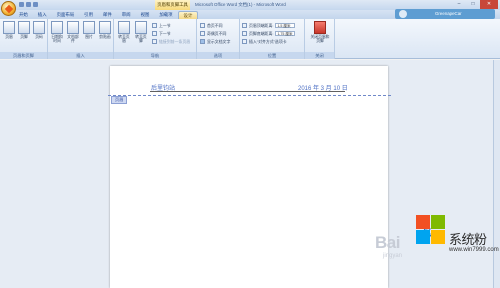  Describe the element at coordinates (66, 15) in the screenshot. I see `tab-page-layout: 页面布局` at that location.